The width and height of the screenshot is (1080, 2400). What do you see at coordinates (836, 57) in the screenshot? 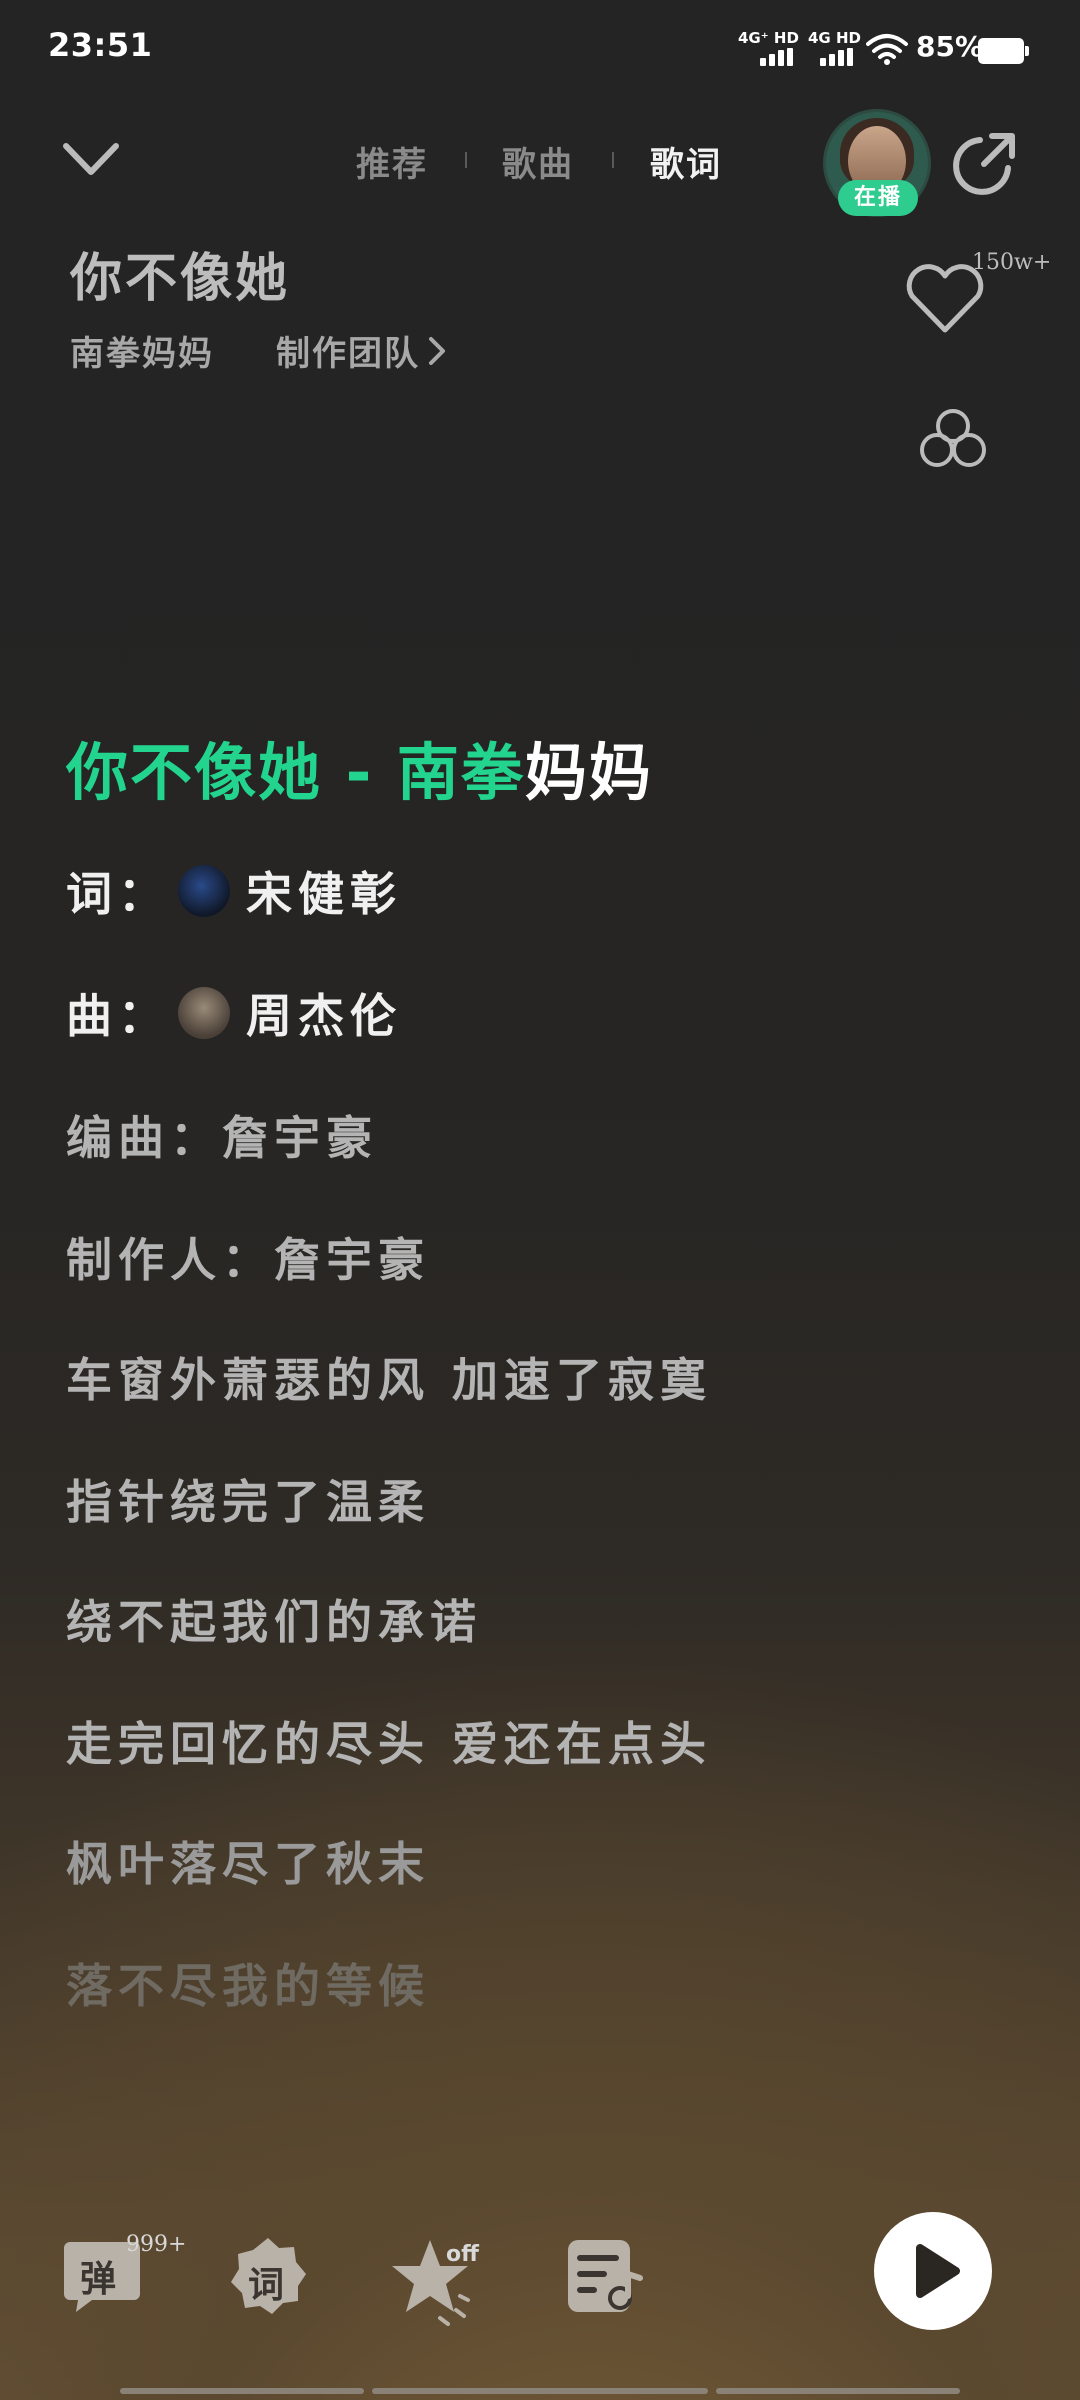
I see `signal-2-icon` at bounding box center [836, 57].